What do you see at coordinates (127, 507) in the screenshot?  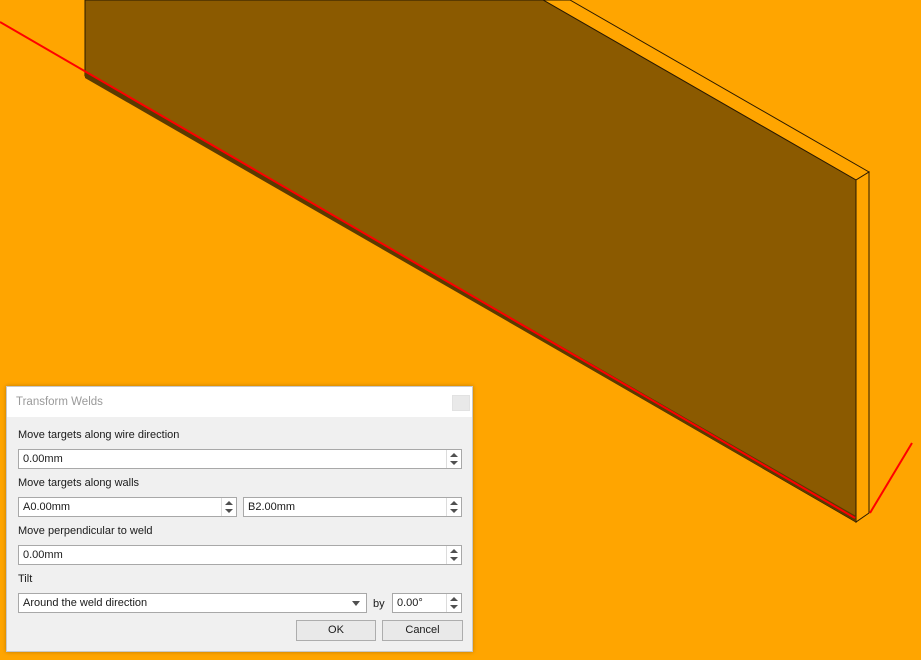 I see `wall-a-spinbox: A0.00mm` at bounding box center [127, 507].